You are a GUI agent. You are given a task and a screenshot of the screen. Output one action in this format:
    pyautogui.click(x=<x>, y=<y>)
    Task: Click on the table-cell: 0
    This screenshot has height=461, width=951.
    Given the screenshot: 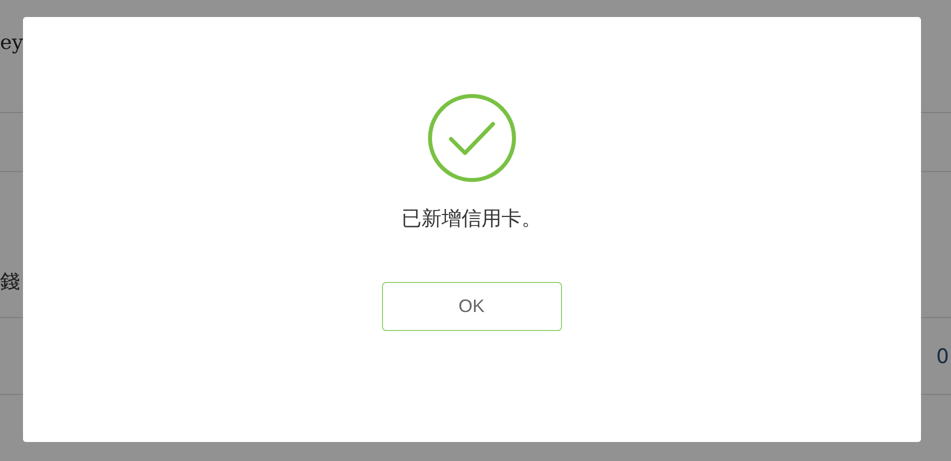 What is the action you would take?
    pyautogui.click(x=942, y=356)
    